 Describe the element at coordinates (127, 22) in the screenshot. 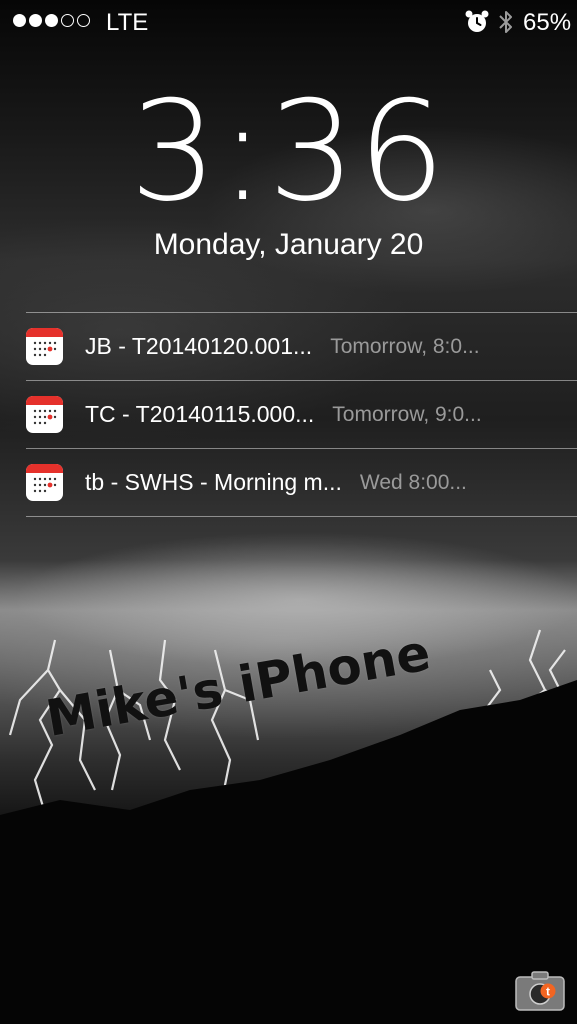

I see `carrier-label: LTE` at that location.